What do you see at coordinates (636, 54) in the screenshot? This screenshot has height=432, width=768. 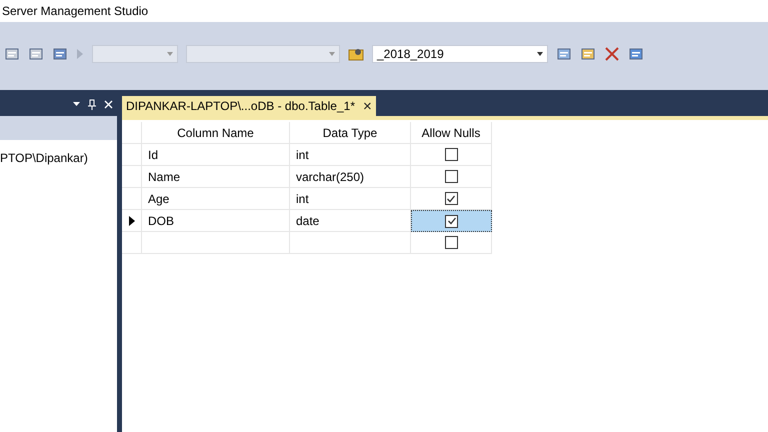 I see `window-icon` at bounding box center [636, 54].